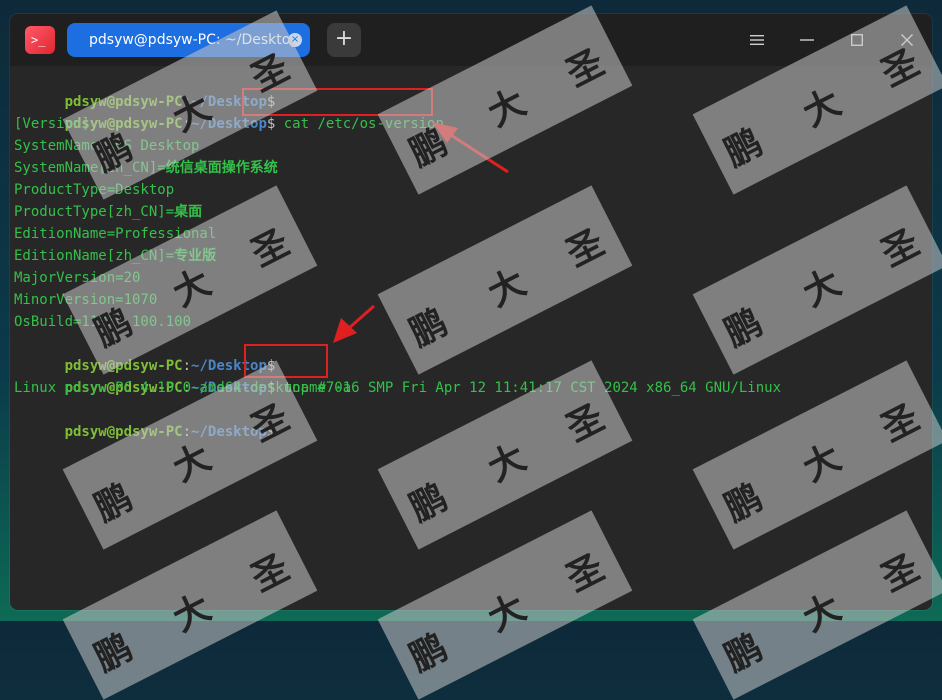 Image resolution: width=942 pixels, height=700 pixels. I want to click on annotation-arrows, so click(421, 232).